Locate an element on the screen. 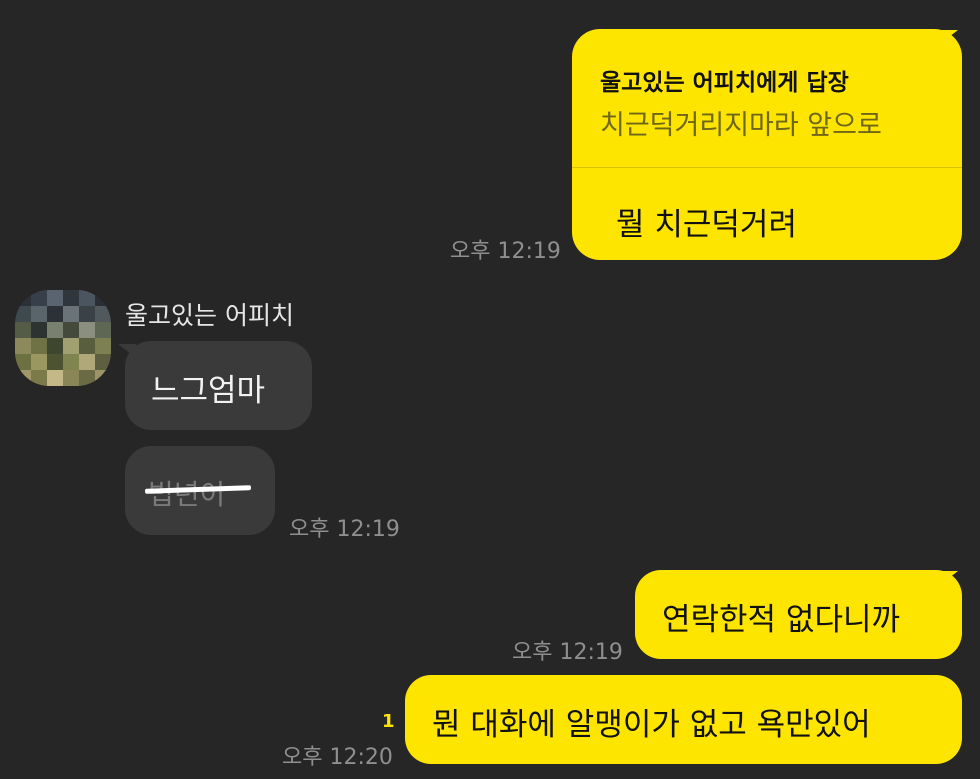 The width and height of the screenshot is (980, 779). incoming-message-bubble: 느그엄마 is located at coordinates (218, 385).